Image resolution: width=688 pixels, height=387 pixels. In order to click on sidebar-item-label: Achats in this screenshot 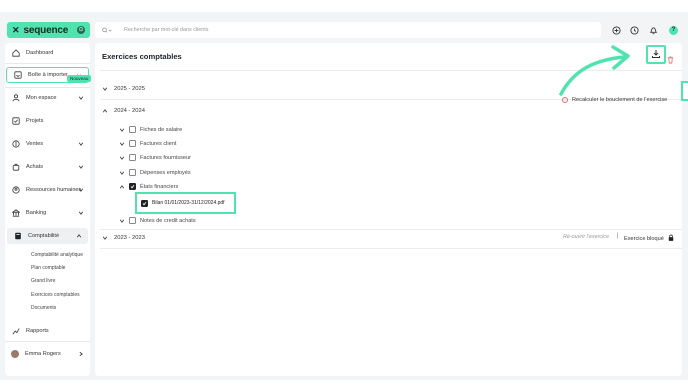, I will do `click(35, 167)`.